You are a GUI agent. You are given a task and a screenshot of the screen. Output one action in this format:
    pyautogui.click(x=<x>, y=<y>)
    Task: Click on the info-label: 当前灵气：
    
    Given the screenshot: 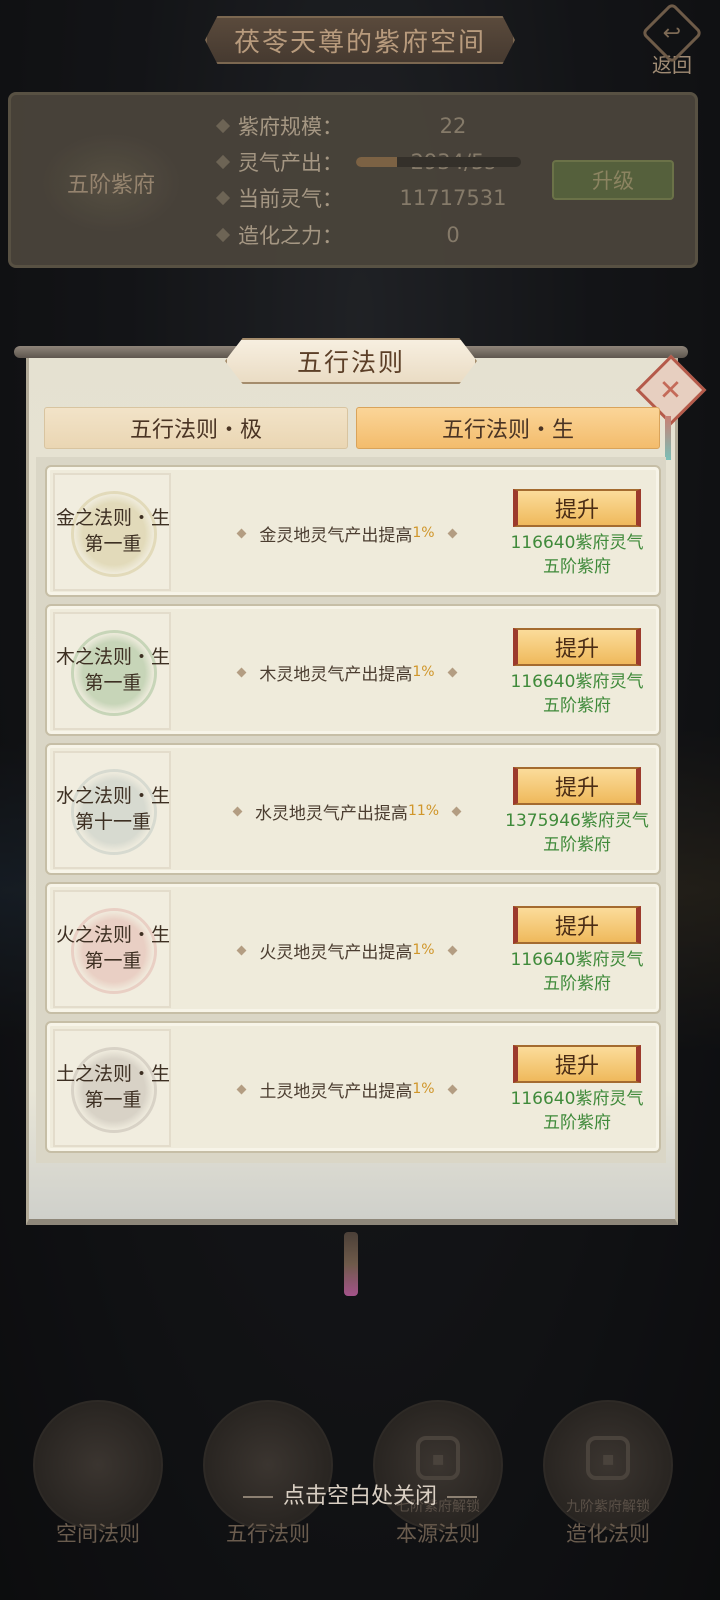 What is the action you would take?
    pyautogui.click(x=290, y=199)
    